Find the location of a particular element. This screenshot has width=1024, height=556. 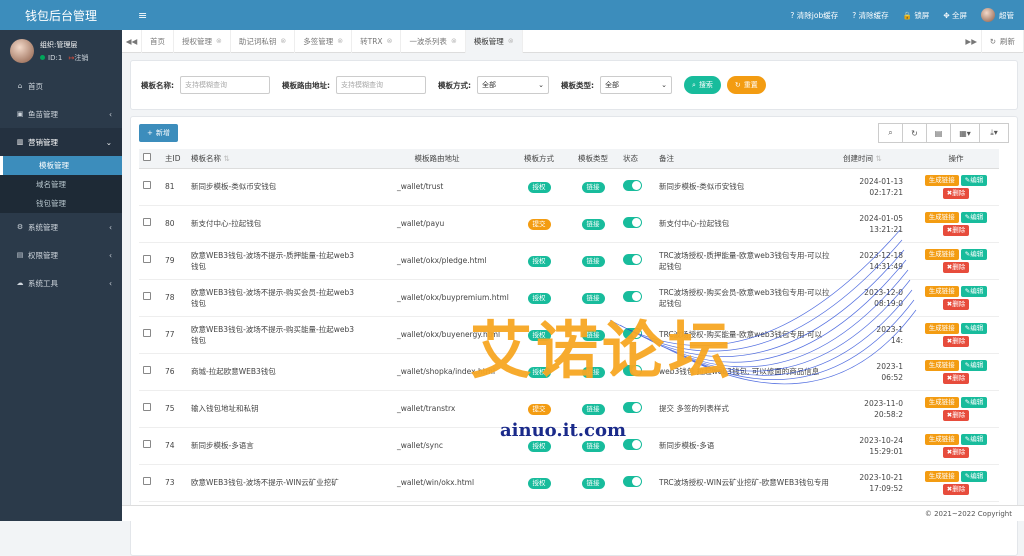

fullscreen-button: ✥ 全屏 is located at coordinates (955, 15).